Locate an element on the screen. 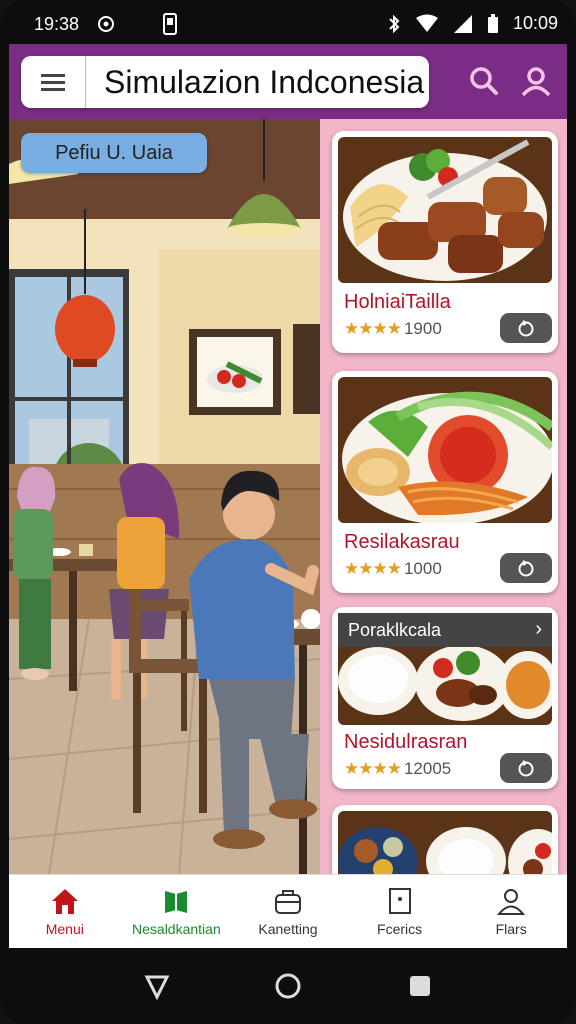 The height and width of the screenshot is (1024, 576). phone-small-icon is located at coordinates (170, 24).